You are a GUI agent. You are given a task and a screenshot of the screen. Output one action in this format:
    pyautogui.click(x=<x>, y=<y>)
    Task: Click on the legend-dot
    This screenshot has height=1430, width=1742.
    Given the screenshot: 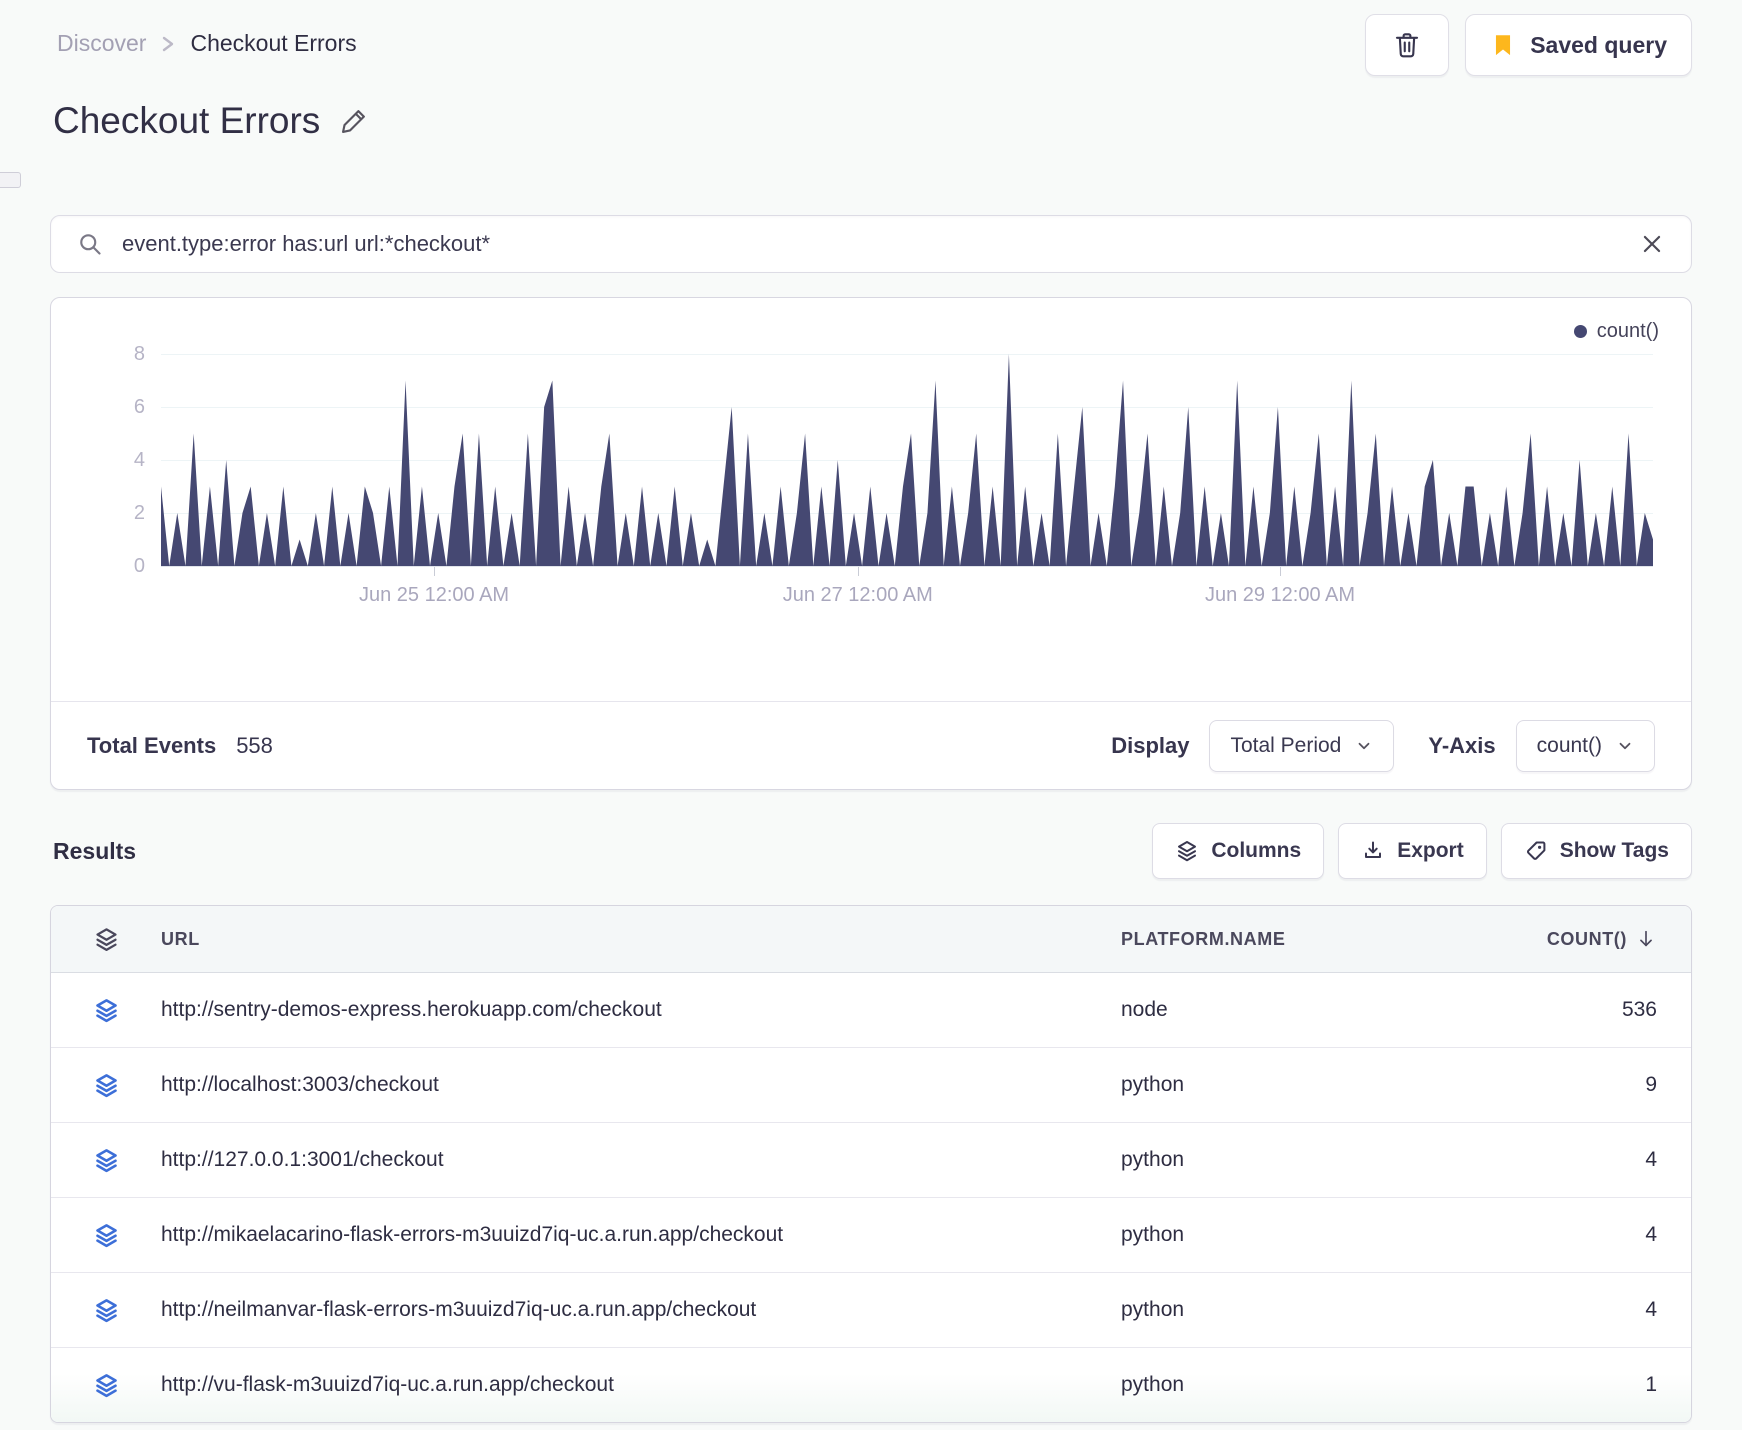 What is the action you would take?
    pyautogui.click(x=1580, y=331)
    